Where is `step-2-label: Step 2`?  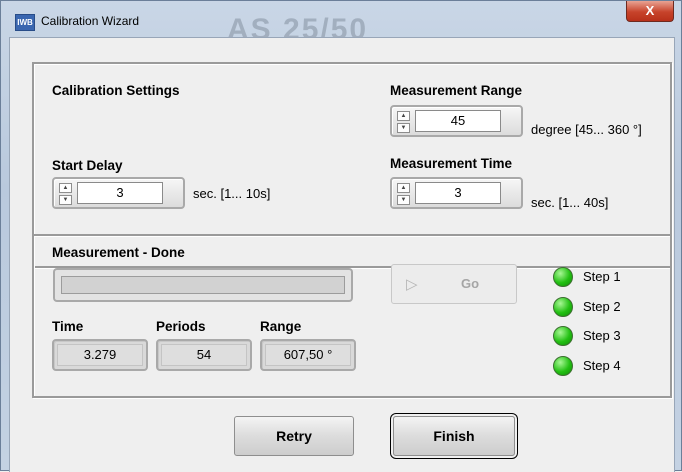
step-2-label: Step 2 is located at coordinates (602, 306).